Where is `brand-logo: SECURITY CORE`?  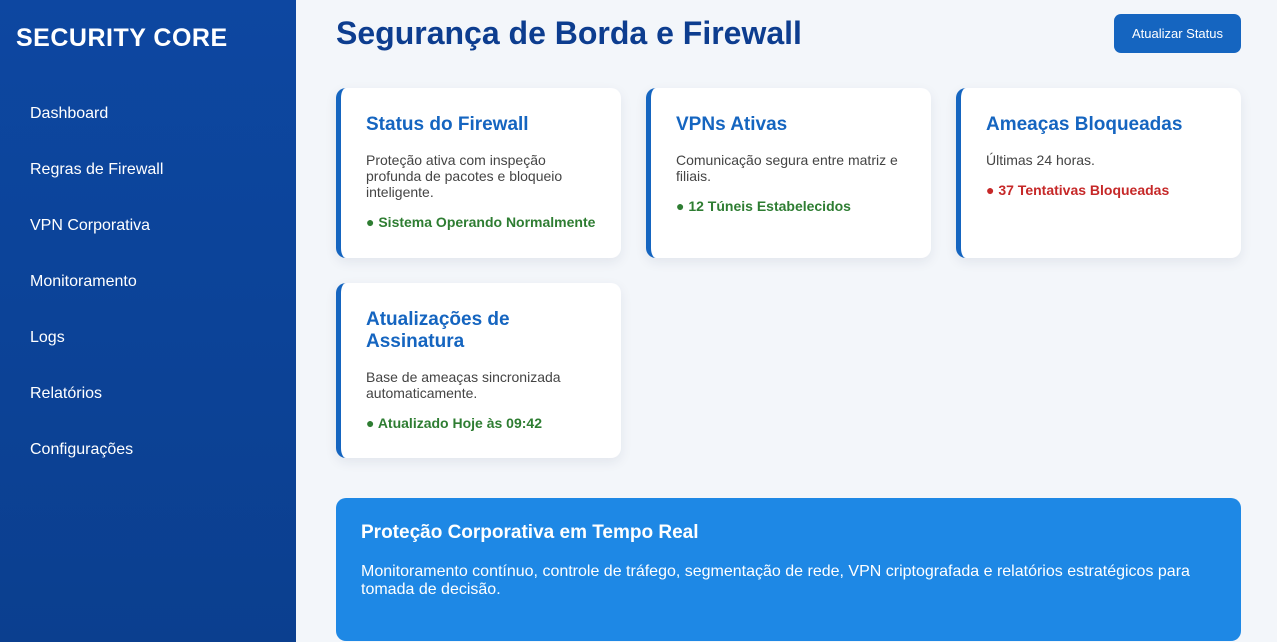 brand-logo: SECURITY CORE is located at coordinates (122, 38).